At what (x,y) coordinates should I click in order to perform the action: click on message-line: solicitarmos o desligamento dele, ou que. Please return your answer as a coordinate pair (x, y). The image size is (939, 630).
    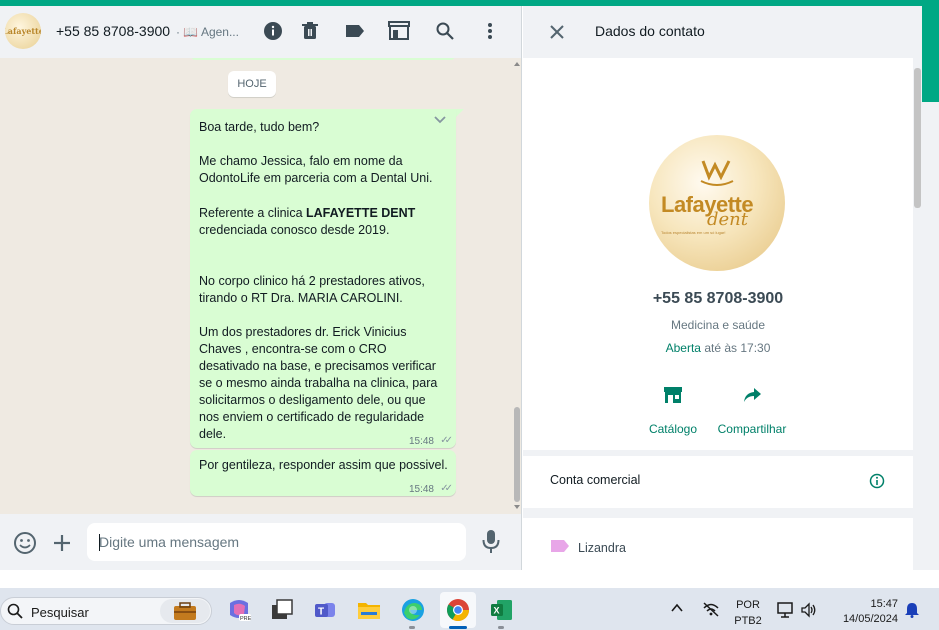
    Looking at the image, I should click on (312, 400).